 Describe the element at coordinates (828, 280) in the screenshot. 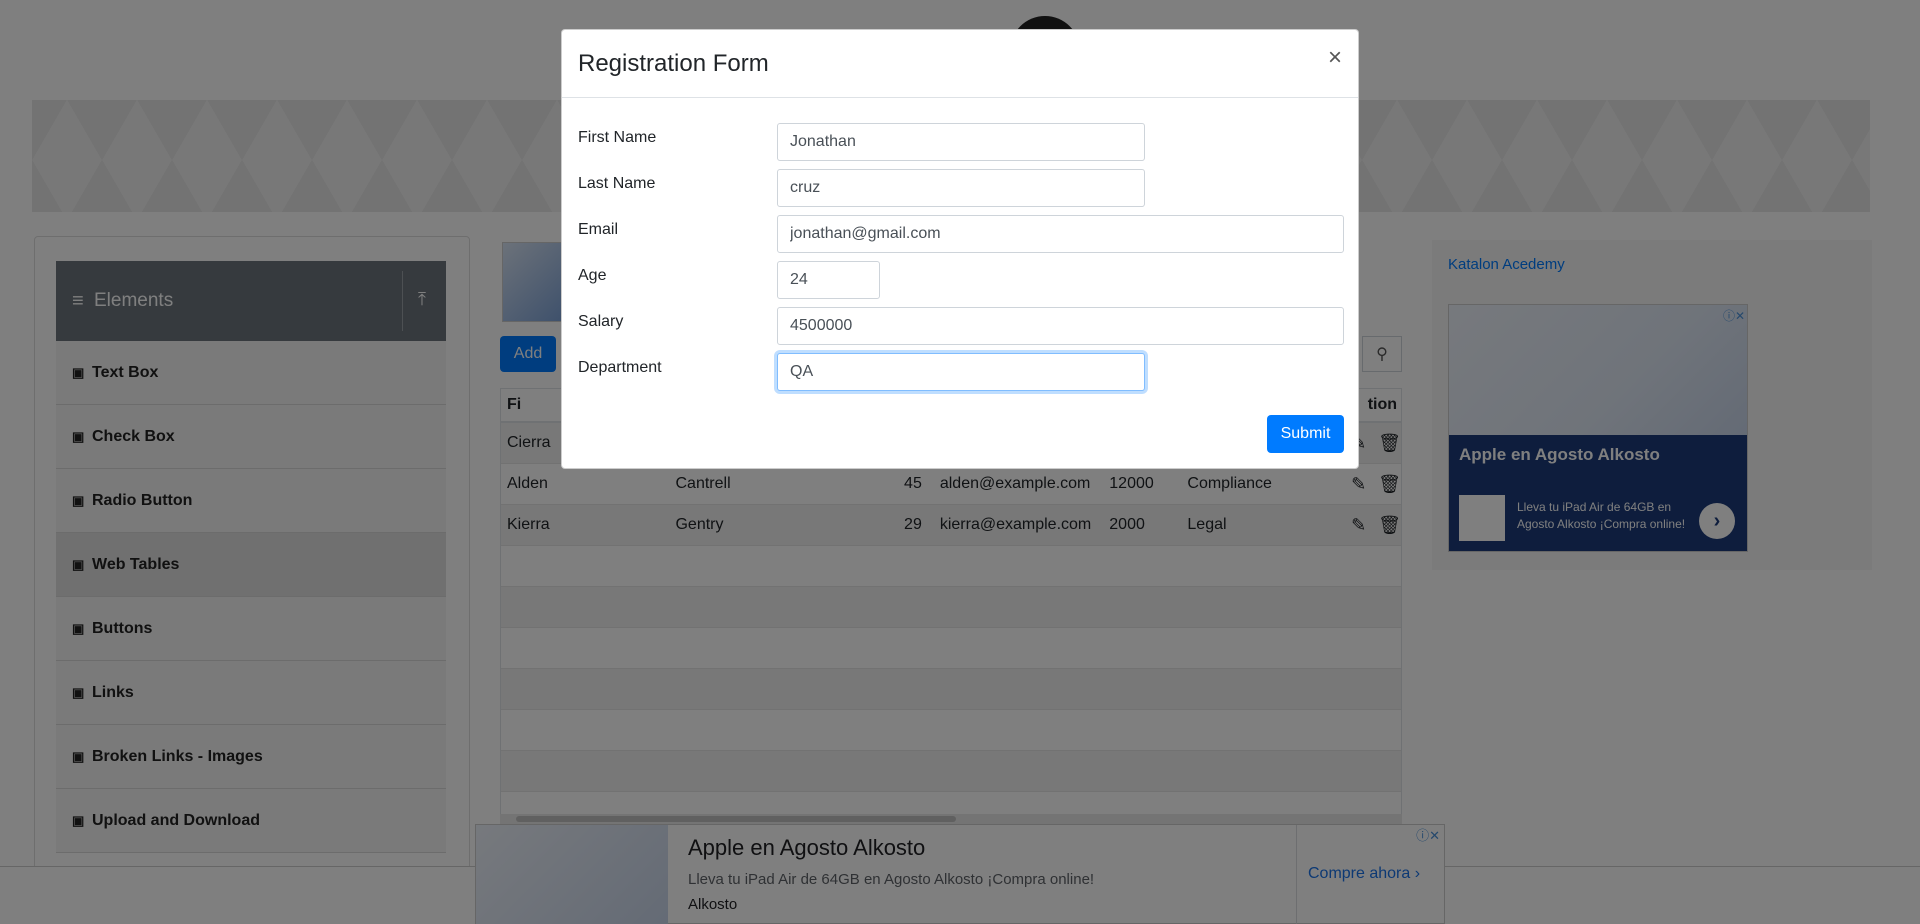

I see `age-input` at that location.